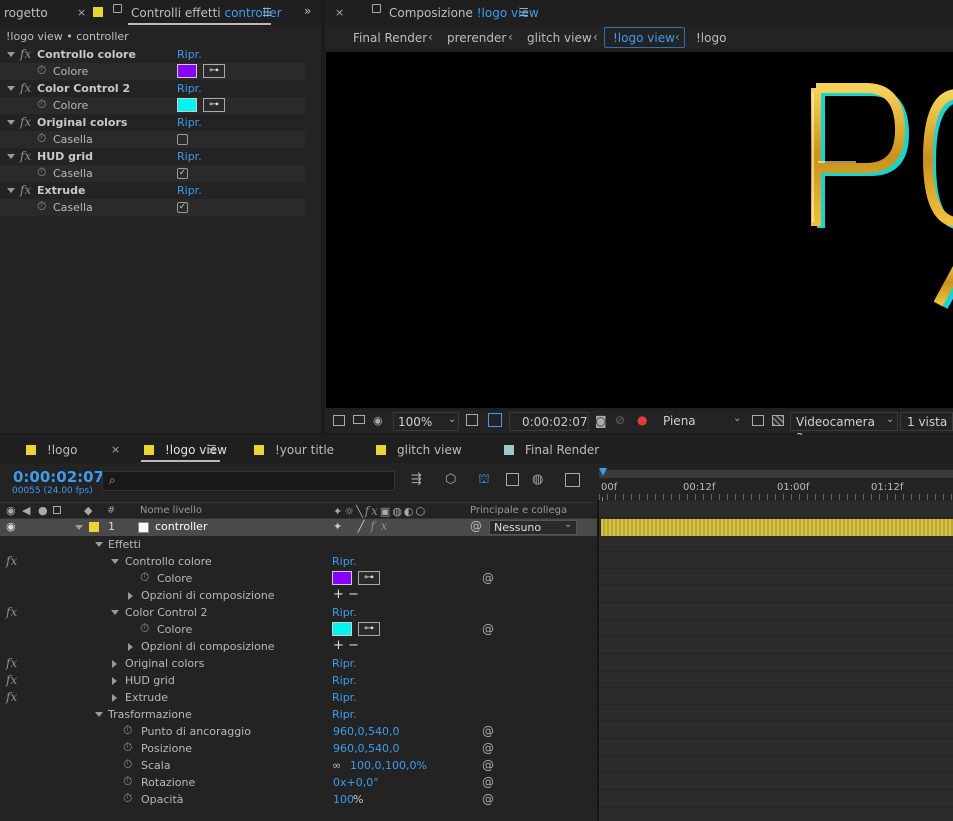  What do you see at coordinates (620, 420) in the screenshot?
I see `show-snapshot-icon: ⊘` at bounding box center [620, 420].